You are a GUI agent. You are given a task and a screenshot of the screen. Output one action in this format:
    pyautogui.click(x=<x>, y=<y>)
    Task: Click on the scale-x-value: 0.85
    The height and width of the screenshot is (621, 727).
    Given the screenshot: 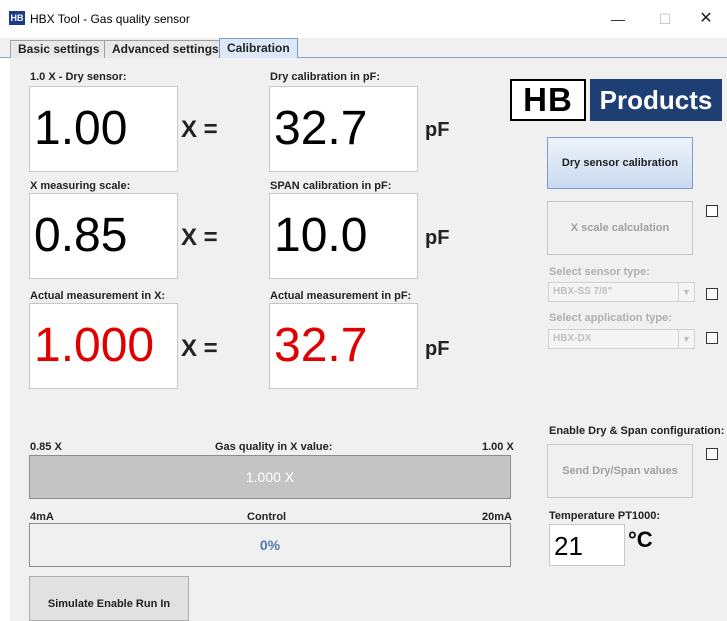 What is the action you would take?
    pyautogui.click(x=103, y=236)
    